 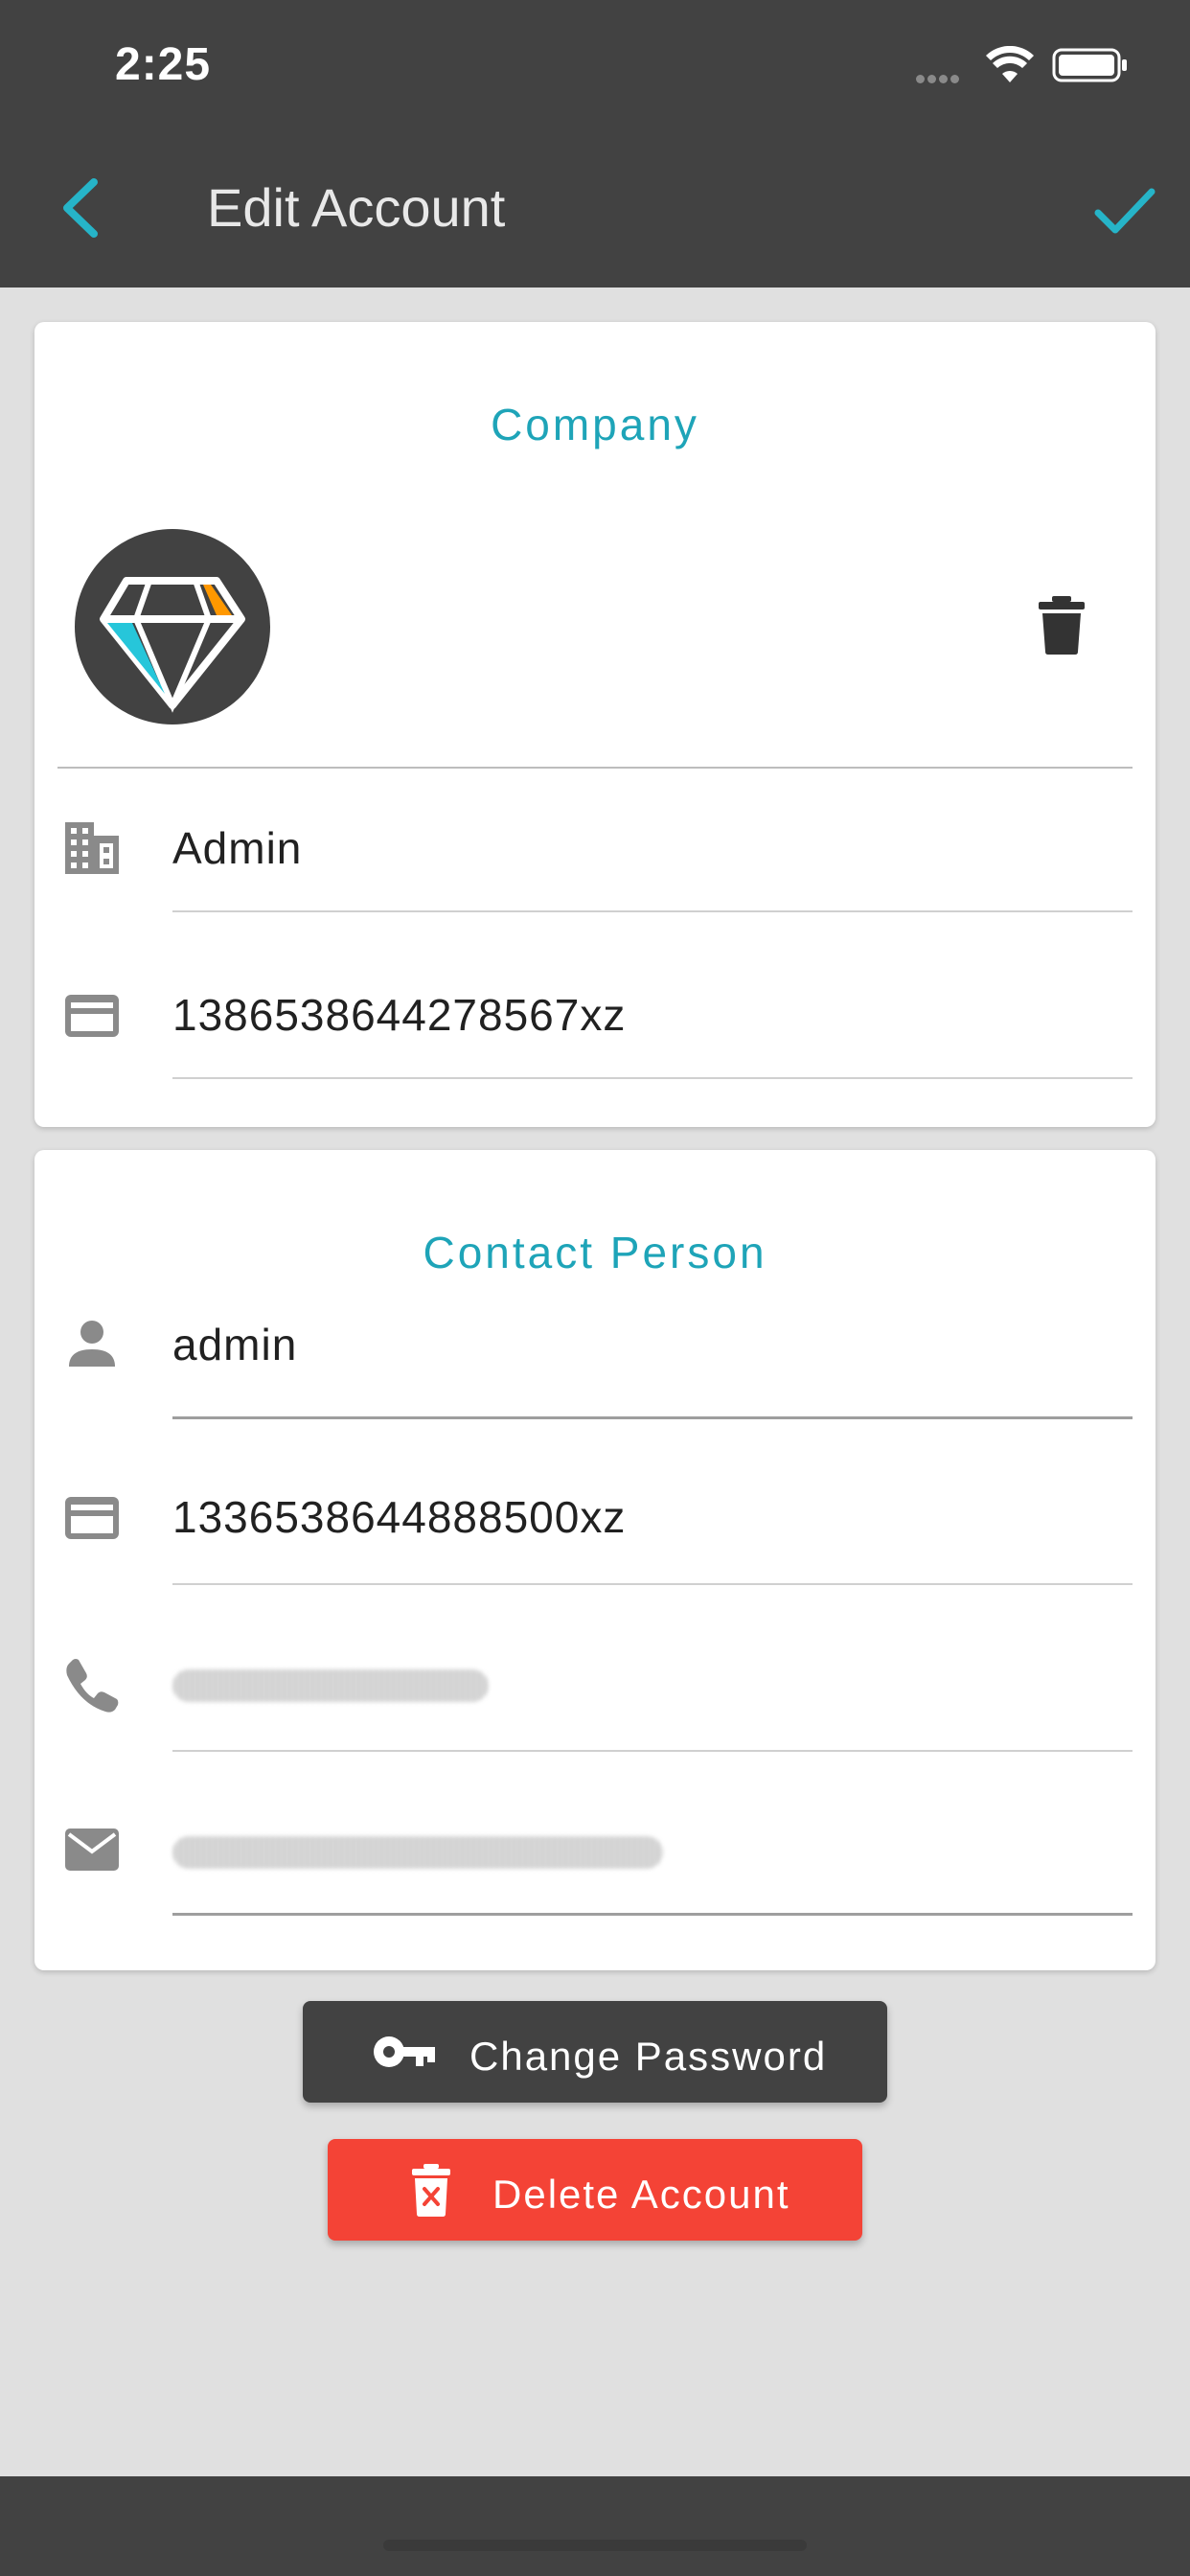 I want to click on contact-email-field, so click(x=595, y=1890).